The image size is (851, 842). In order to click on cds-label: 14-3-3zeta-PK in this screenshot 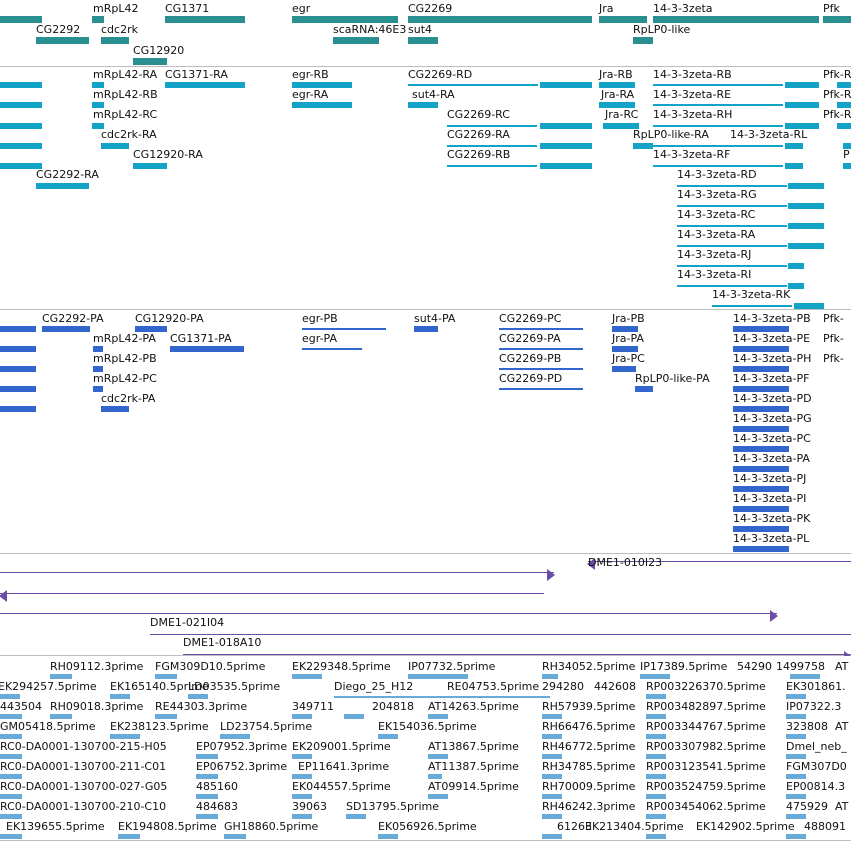, I will do `click(771, 518)`.